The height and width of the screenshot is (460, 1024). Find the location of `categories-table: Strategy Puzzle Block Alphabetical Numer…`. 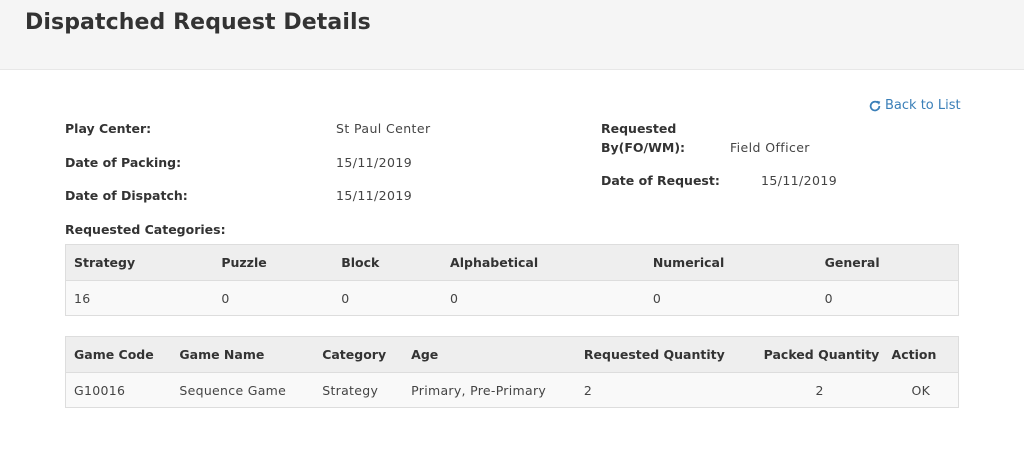

categories-table: Strategy Puzzle Block Alphabetical Numer… is located at coordinates (512, 280).